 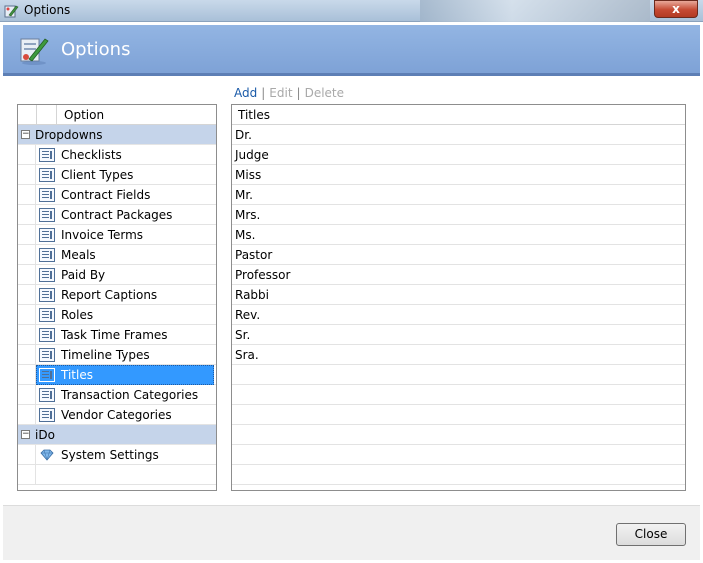 I want to click on app-icon, so click(x=11, y=11).